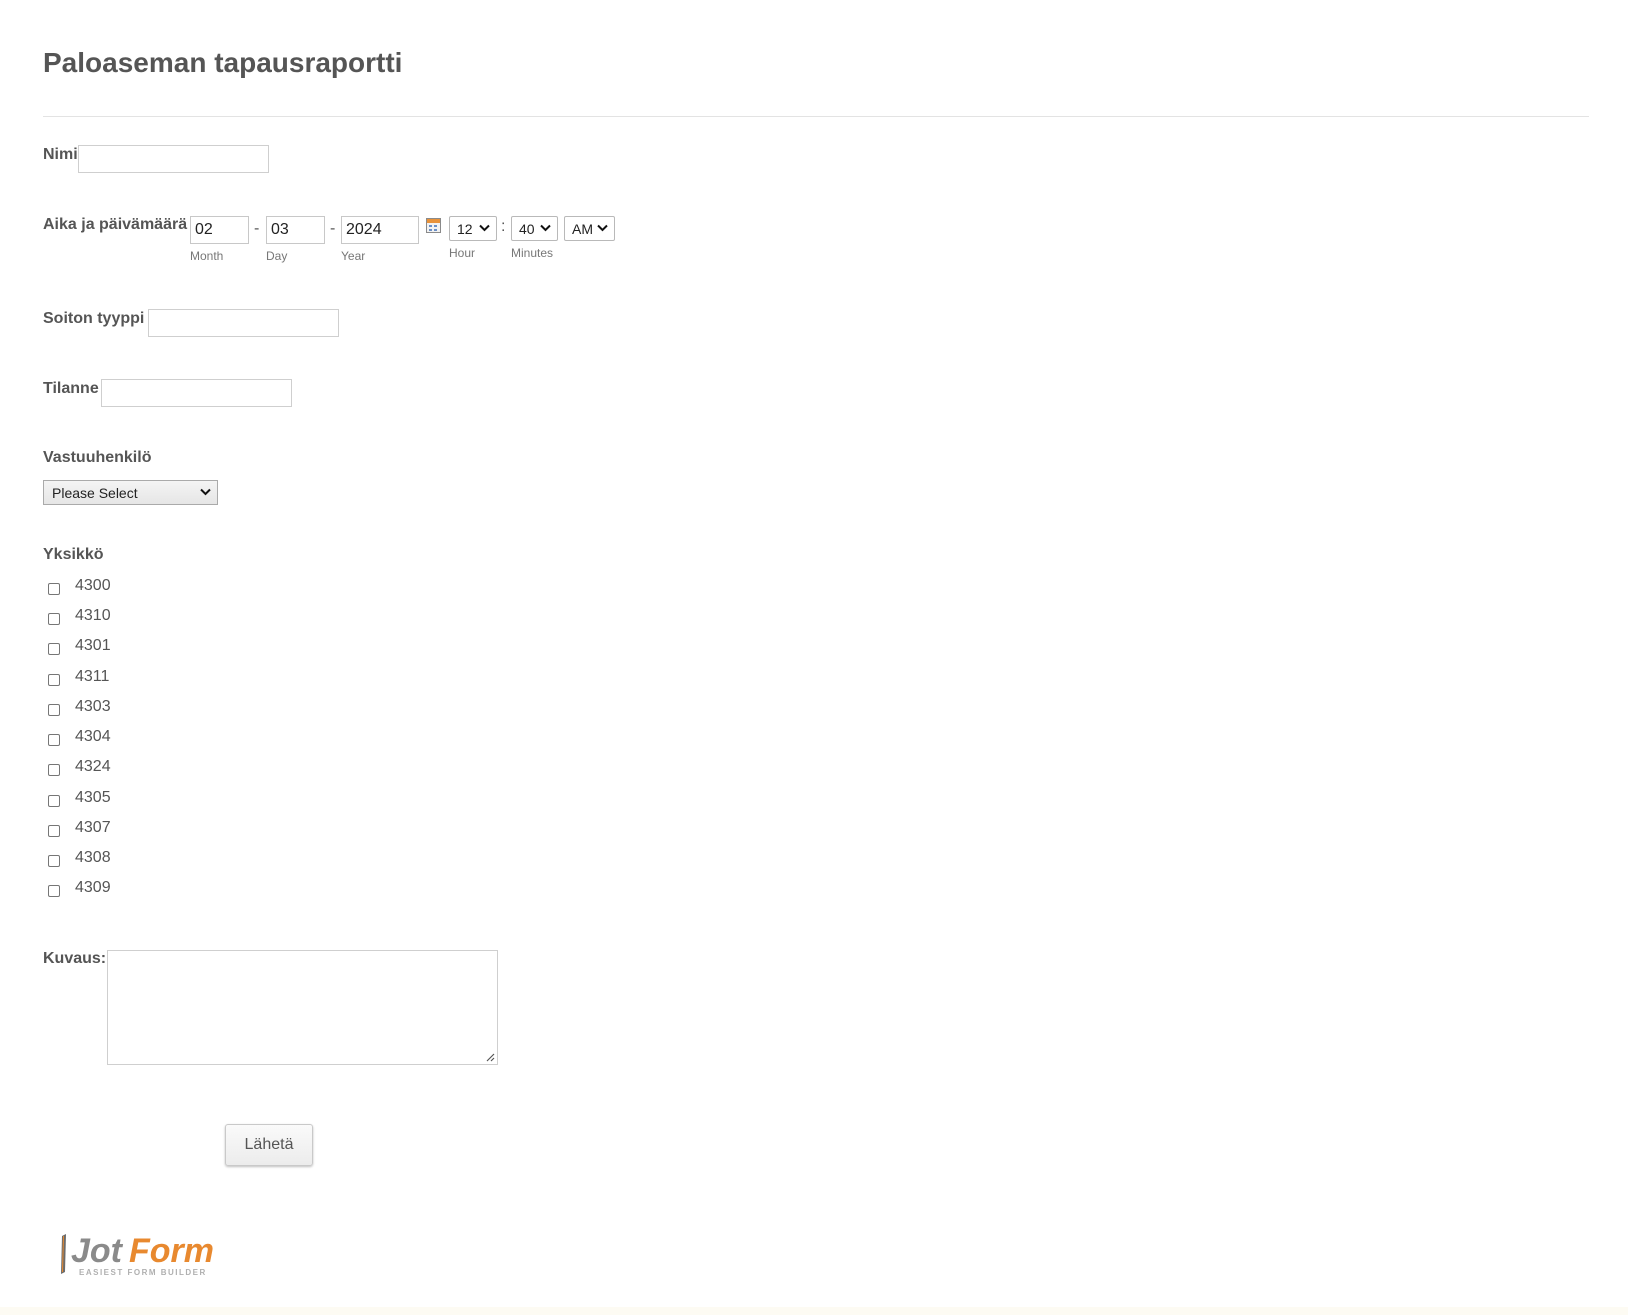  I want to click on responsible-select: Please Select, so click(130, 492).